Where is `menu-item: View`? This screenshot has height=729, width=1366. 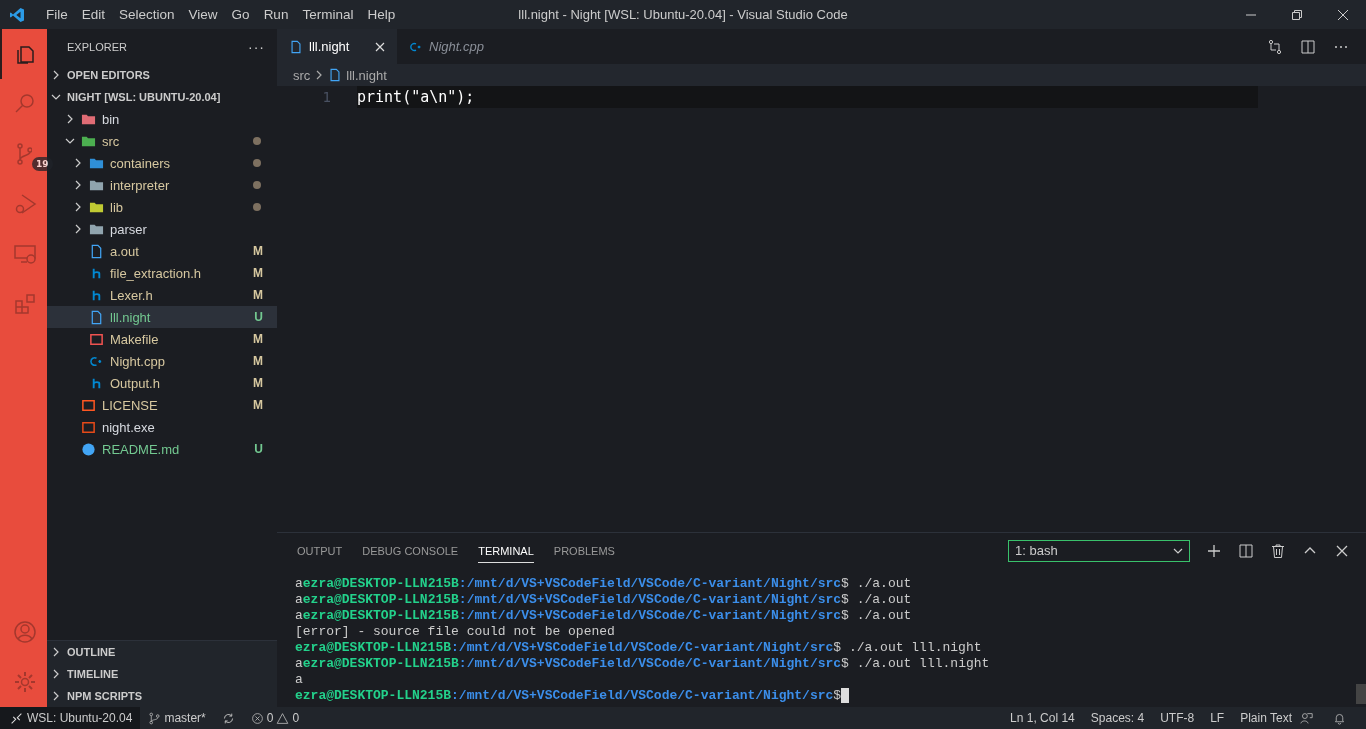
menu-item: View is located at coordinates (203, 14).